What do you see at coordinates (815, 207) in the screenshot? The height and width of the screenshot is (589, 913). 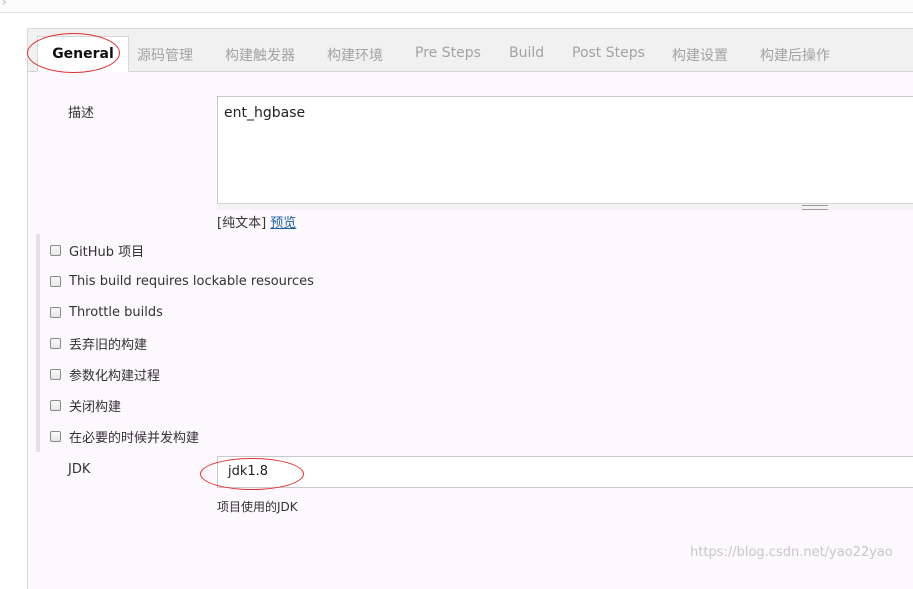 I see `resize-grip-icon` at bounding box center [815, 207].